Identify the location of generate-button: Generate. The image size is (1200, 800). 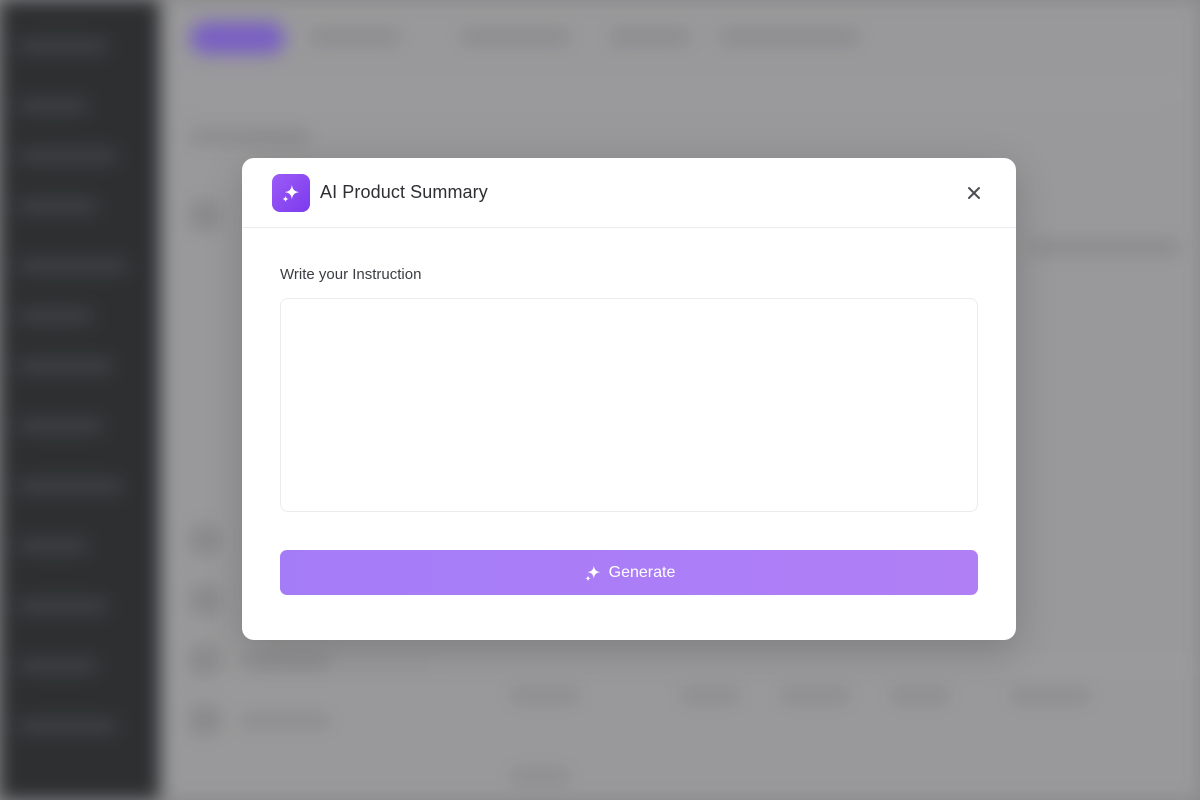
(629, 572).